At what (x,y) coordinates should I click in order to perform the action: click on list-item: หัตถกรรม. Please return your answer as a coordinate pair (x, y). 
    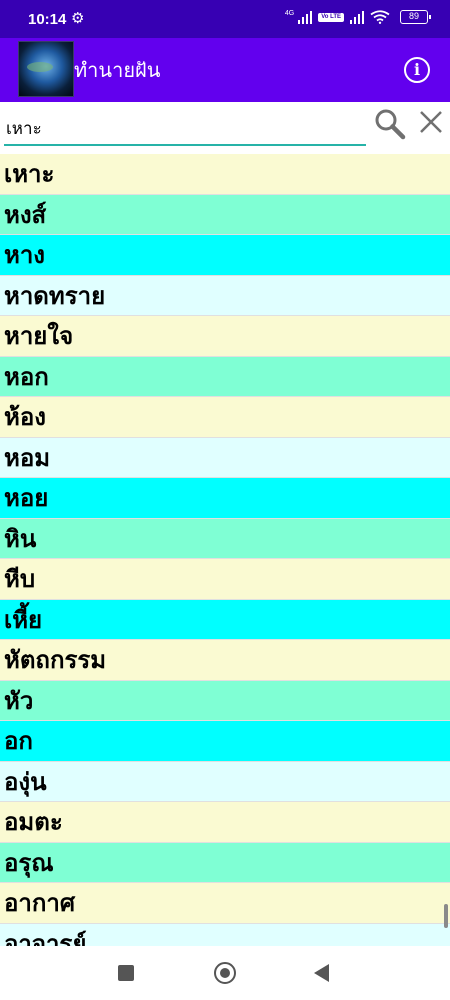
    Looking at the image, I should click on (225, 660).